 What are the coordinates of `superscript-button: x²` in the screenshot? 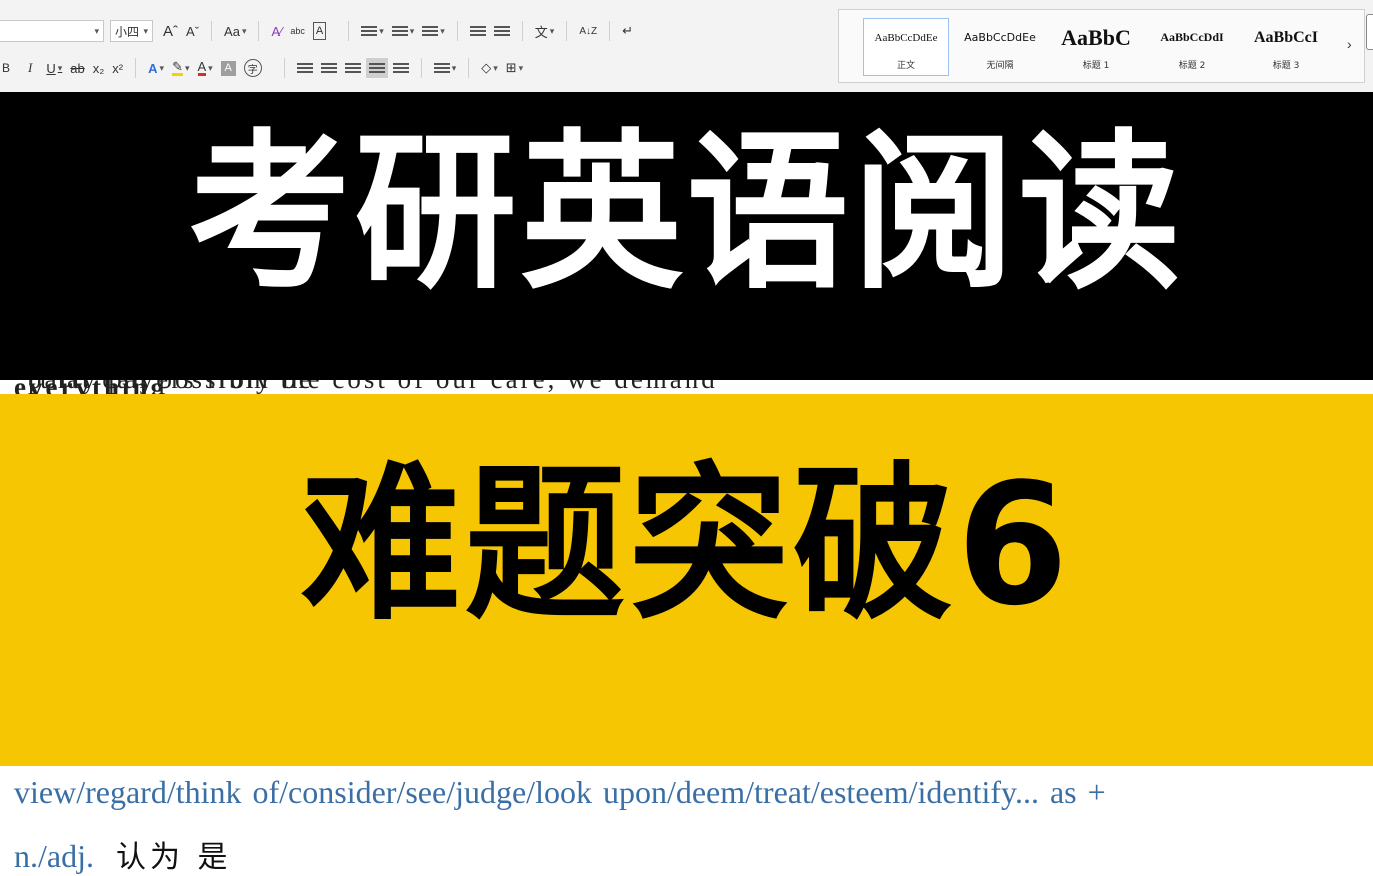 It's located at (117, 68).